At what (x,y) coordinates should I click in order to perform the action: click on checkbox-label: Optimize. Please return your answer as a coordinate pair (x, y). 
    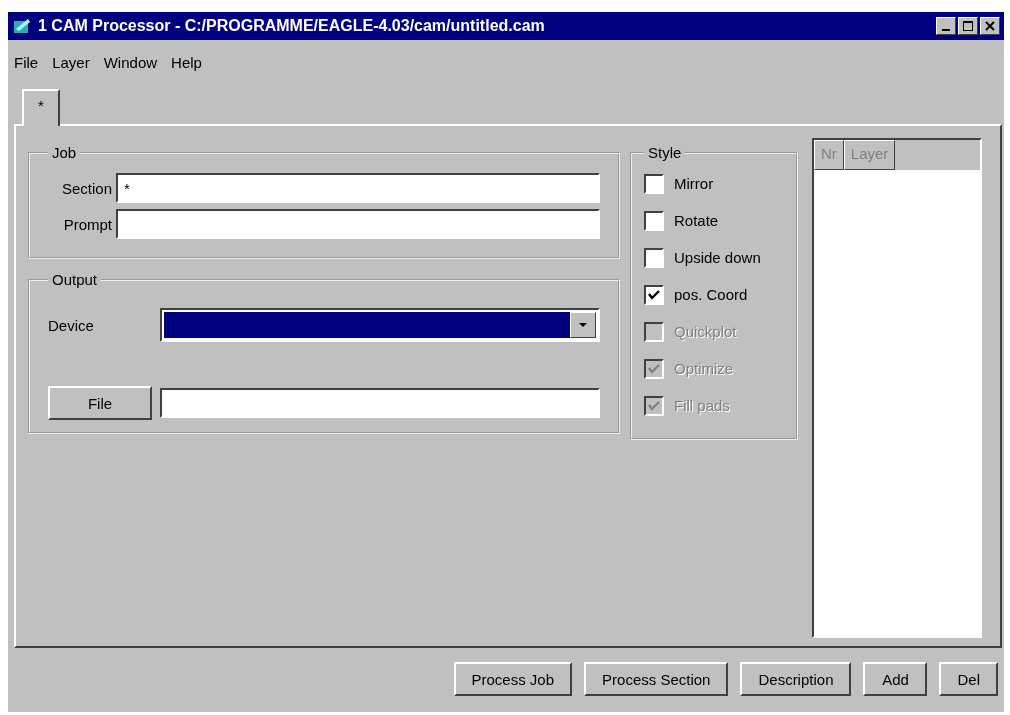
    Looking at the image, I should click on (704, 368).